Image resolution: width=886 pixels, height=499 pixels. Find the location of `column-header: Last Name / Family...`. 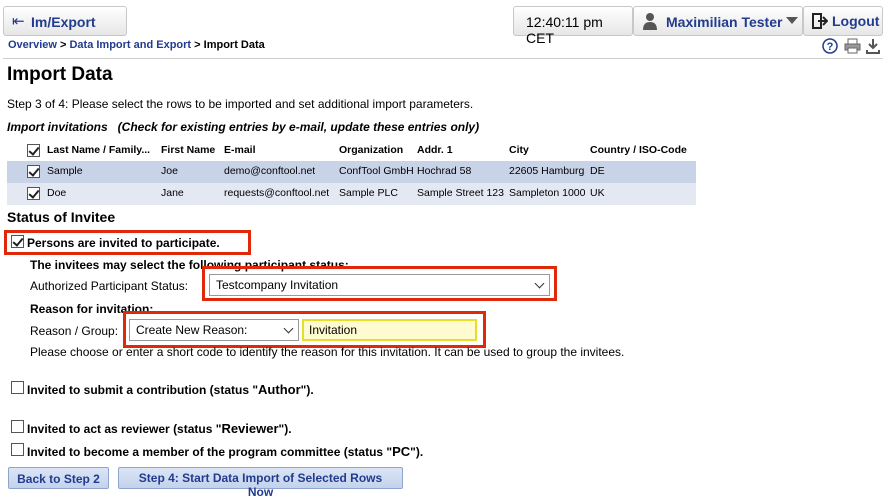

column-header: Last Name / Family... is located at coordinates (99, 150).